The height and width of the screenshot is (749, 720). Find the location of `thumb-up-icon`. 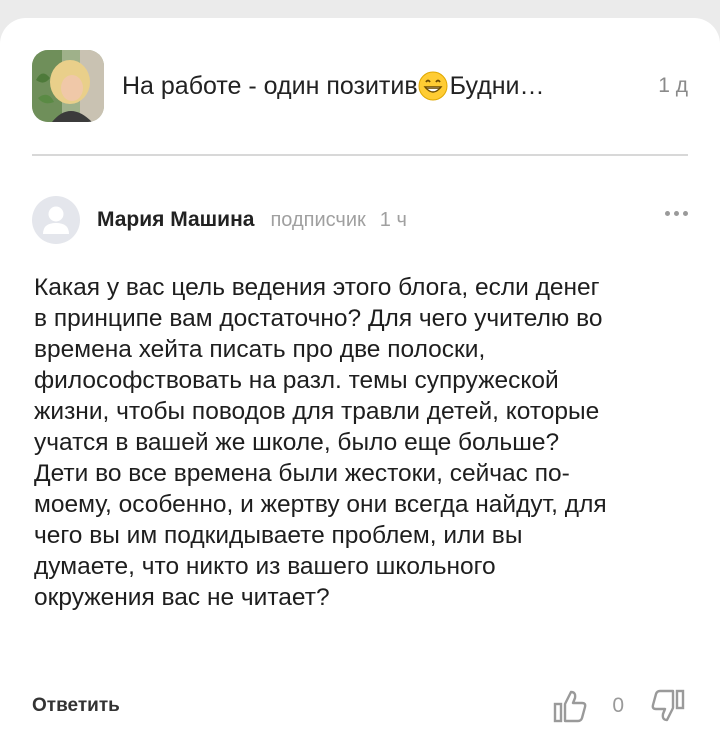

thumb-up-icon is located at coordinates (570, 706).